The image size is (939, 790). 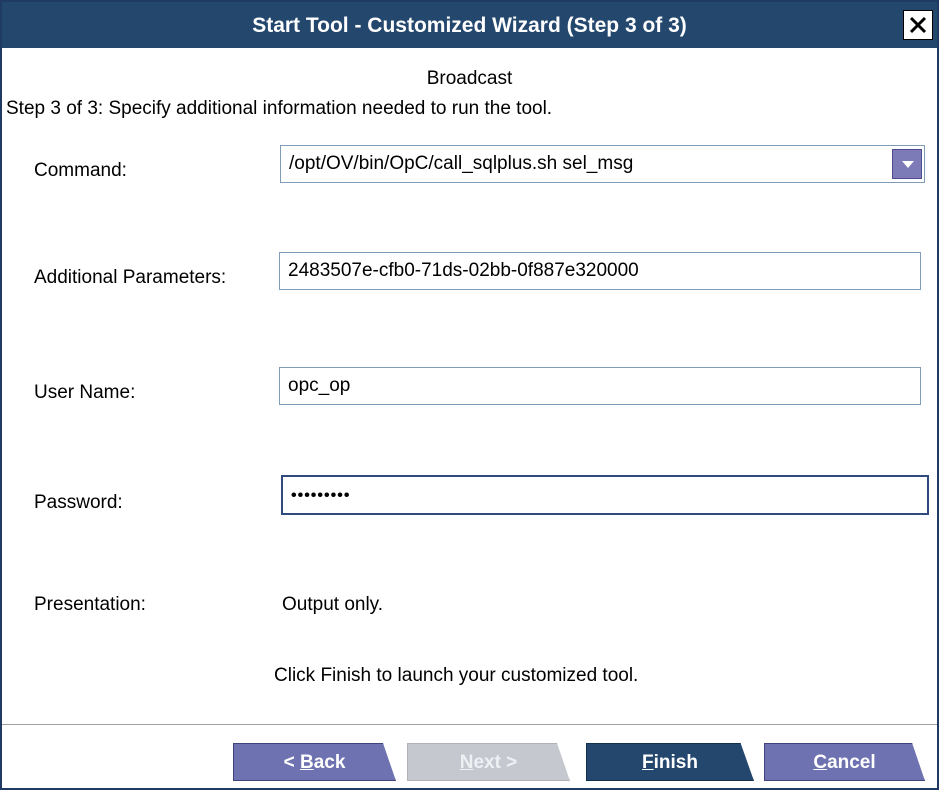 I want to click on parameters-label: Additional Parameters:, so click(x=130, y=277).